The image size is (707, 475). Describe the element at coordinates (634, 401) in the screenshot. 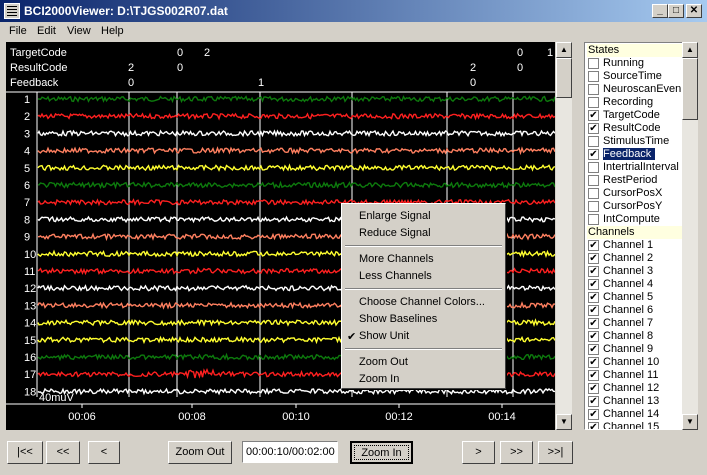

I see `channel-item: ✔ Channel 13` at that location.